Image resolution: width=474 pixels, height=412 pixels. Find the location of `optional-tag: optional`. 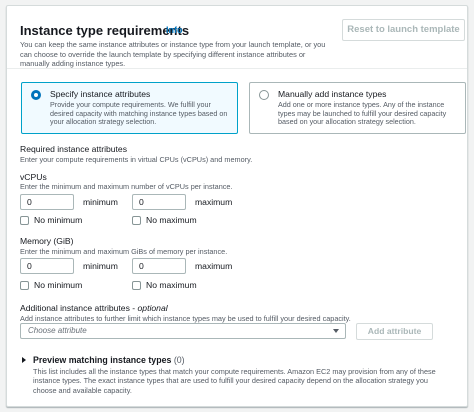

optional-tag: optional is located at coordinates (152, 308).